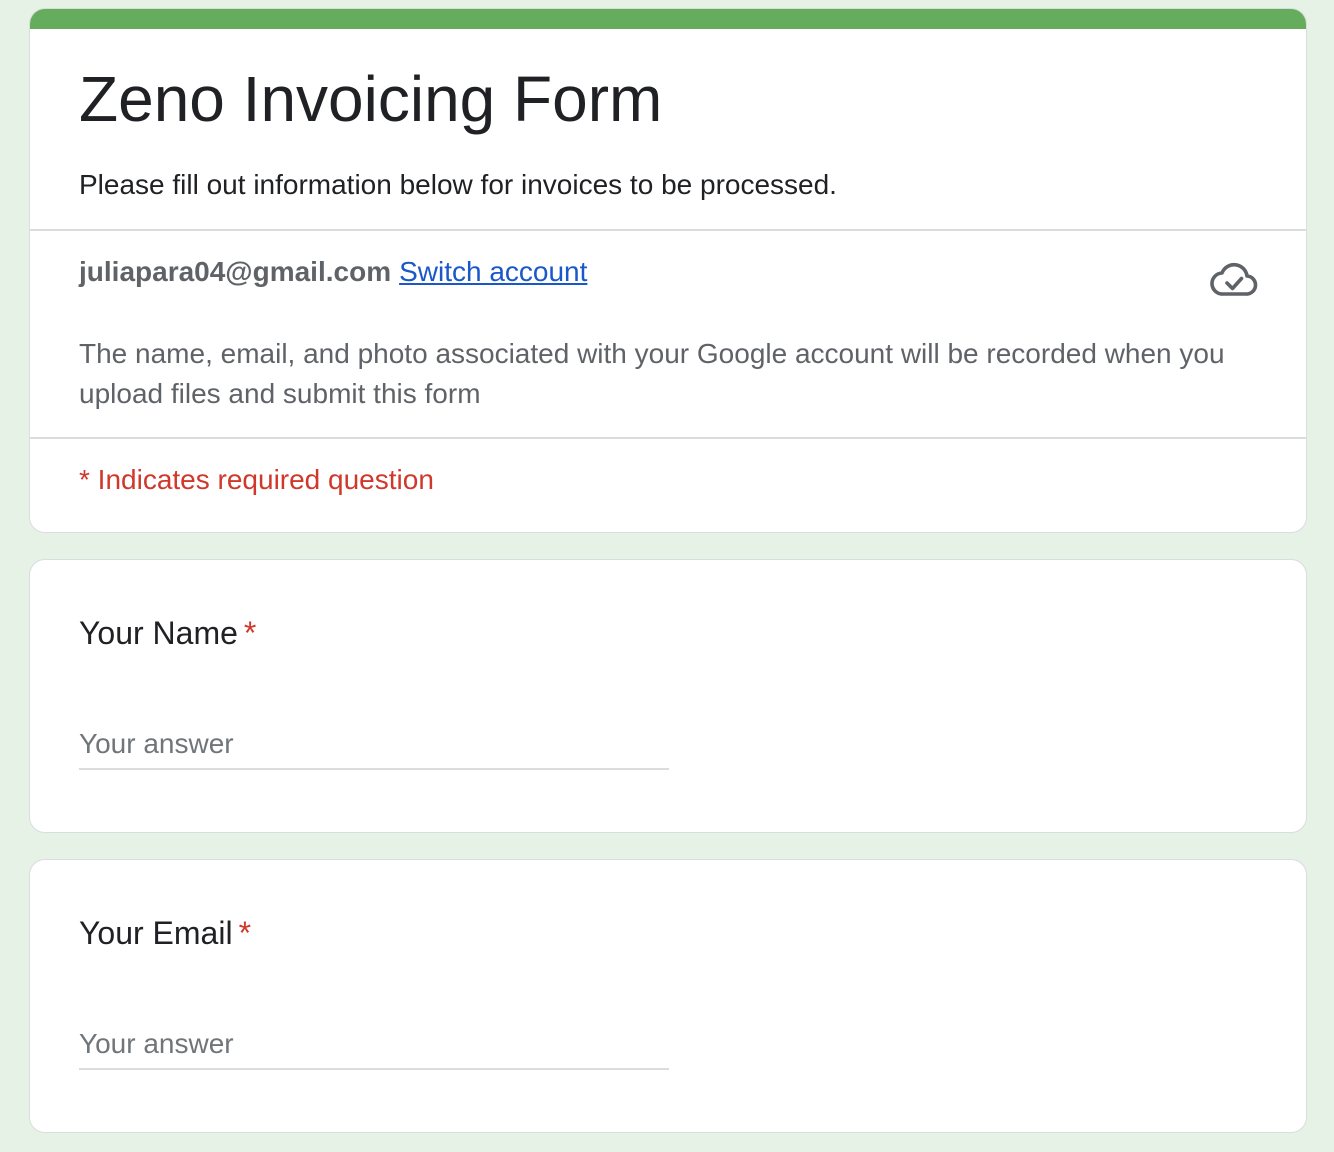 The width and height of the screenshot is (1334, 1152). Describe the element at coordinates (374, 745) in the screenshot. I see `your-name-input` at that location.